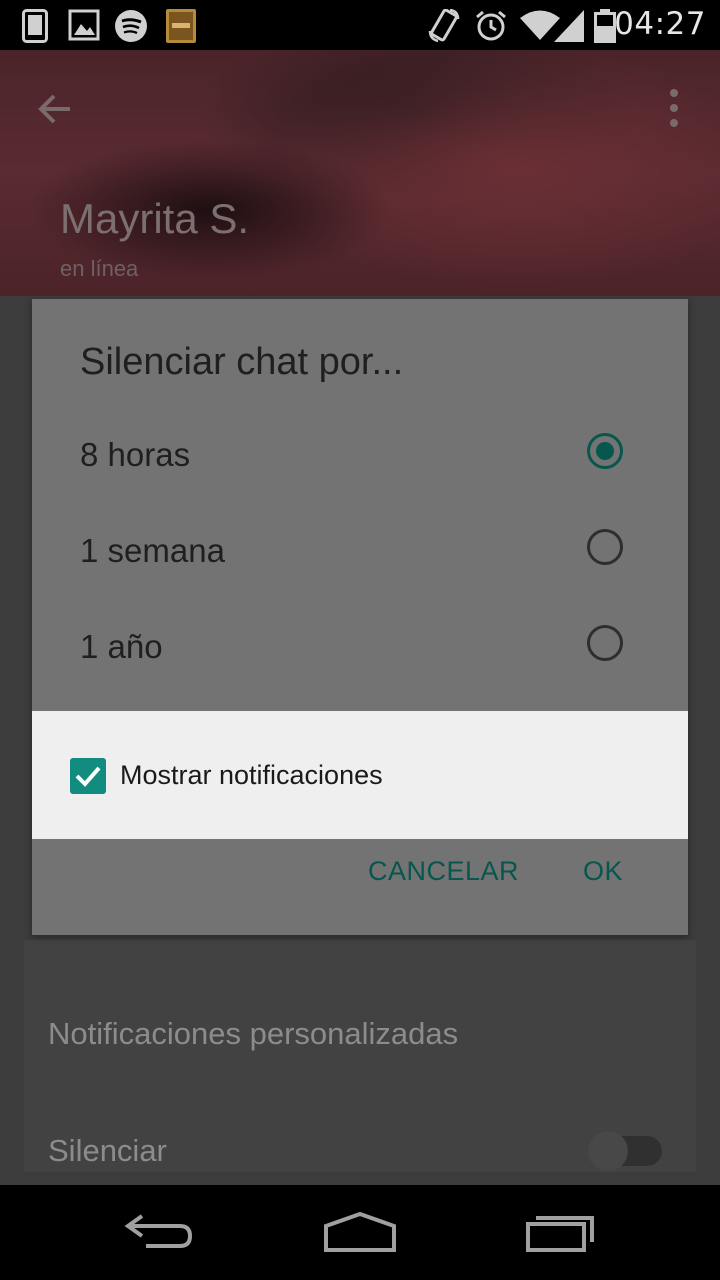  What do you see at coordinates (603, 871) in the screenshot?
I see `ok-button: OK` at bounding box center [603, 871].